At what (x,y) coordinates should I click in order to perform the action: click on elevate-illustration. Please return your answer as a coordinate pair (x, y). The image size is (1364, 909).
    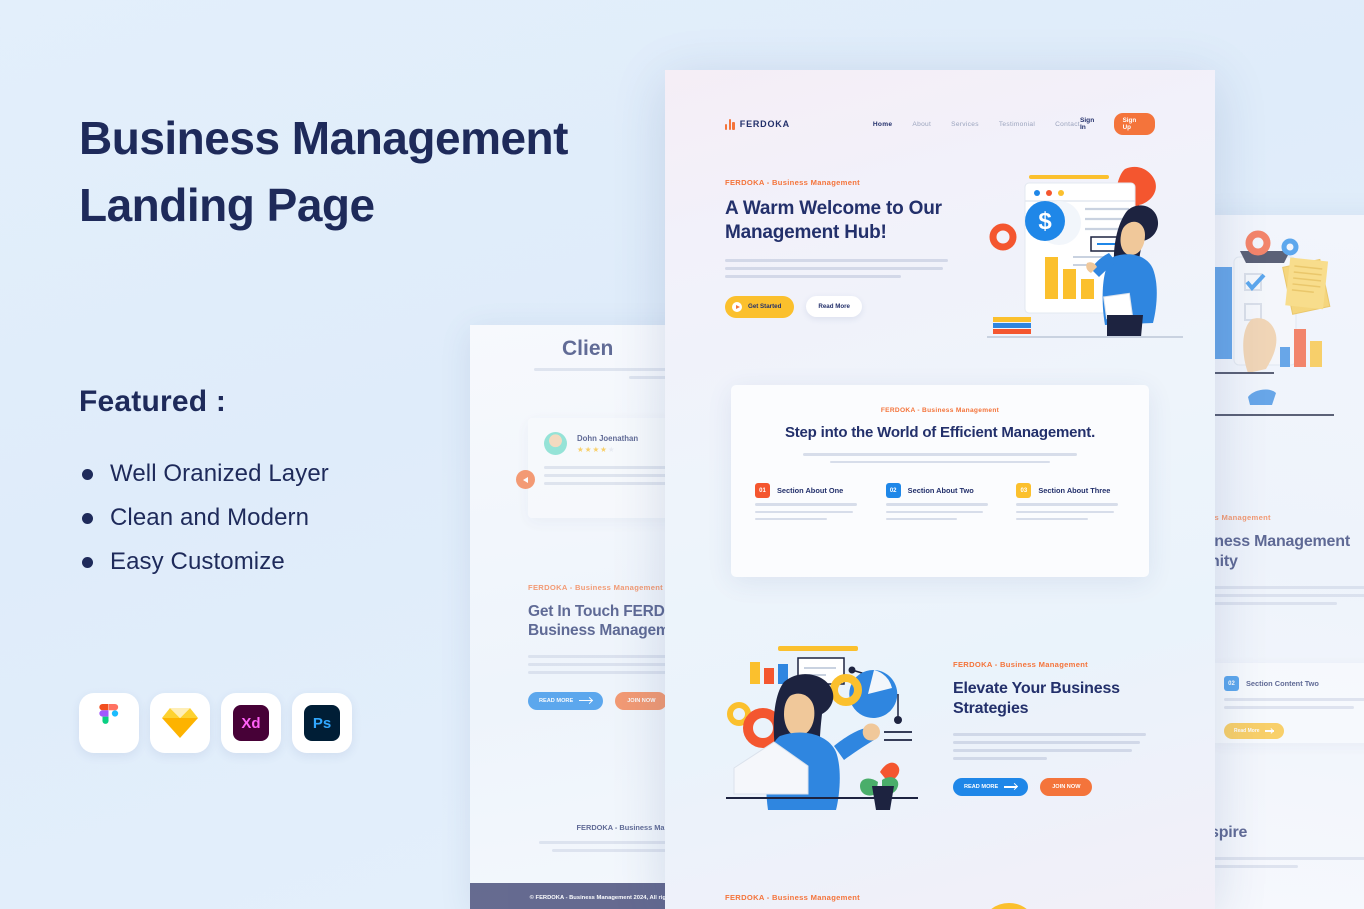
    Looking at the image, I should click on (822, 727).